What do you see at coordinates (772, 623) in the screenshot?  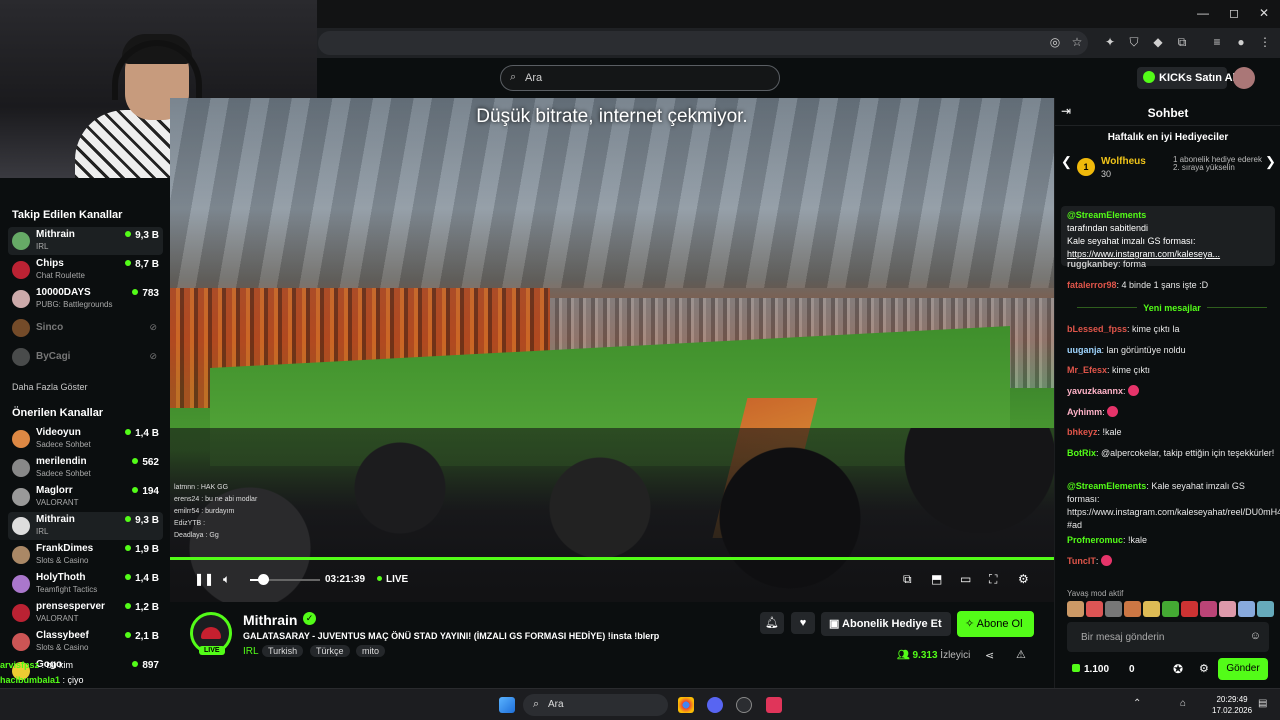 I see `notification-bell-icon: 🔔︎` at bounding box center [772, 623].